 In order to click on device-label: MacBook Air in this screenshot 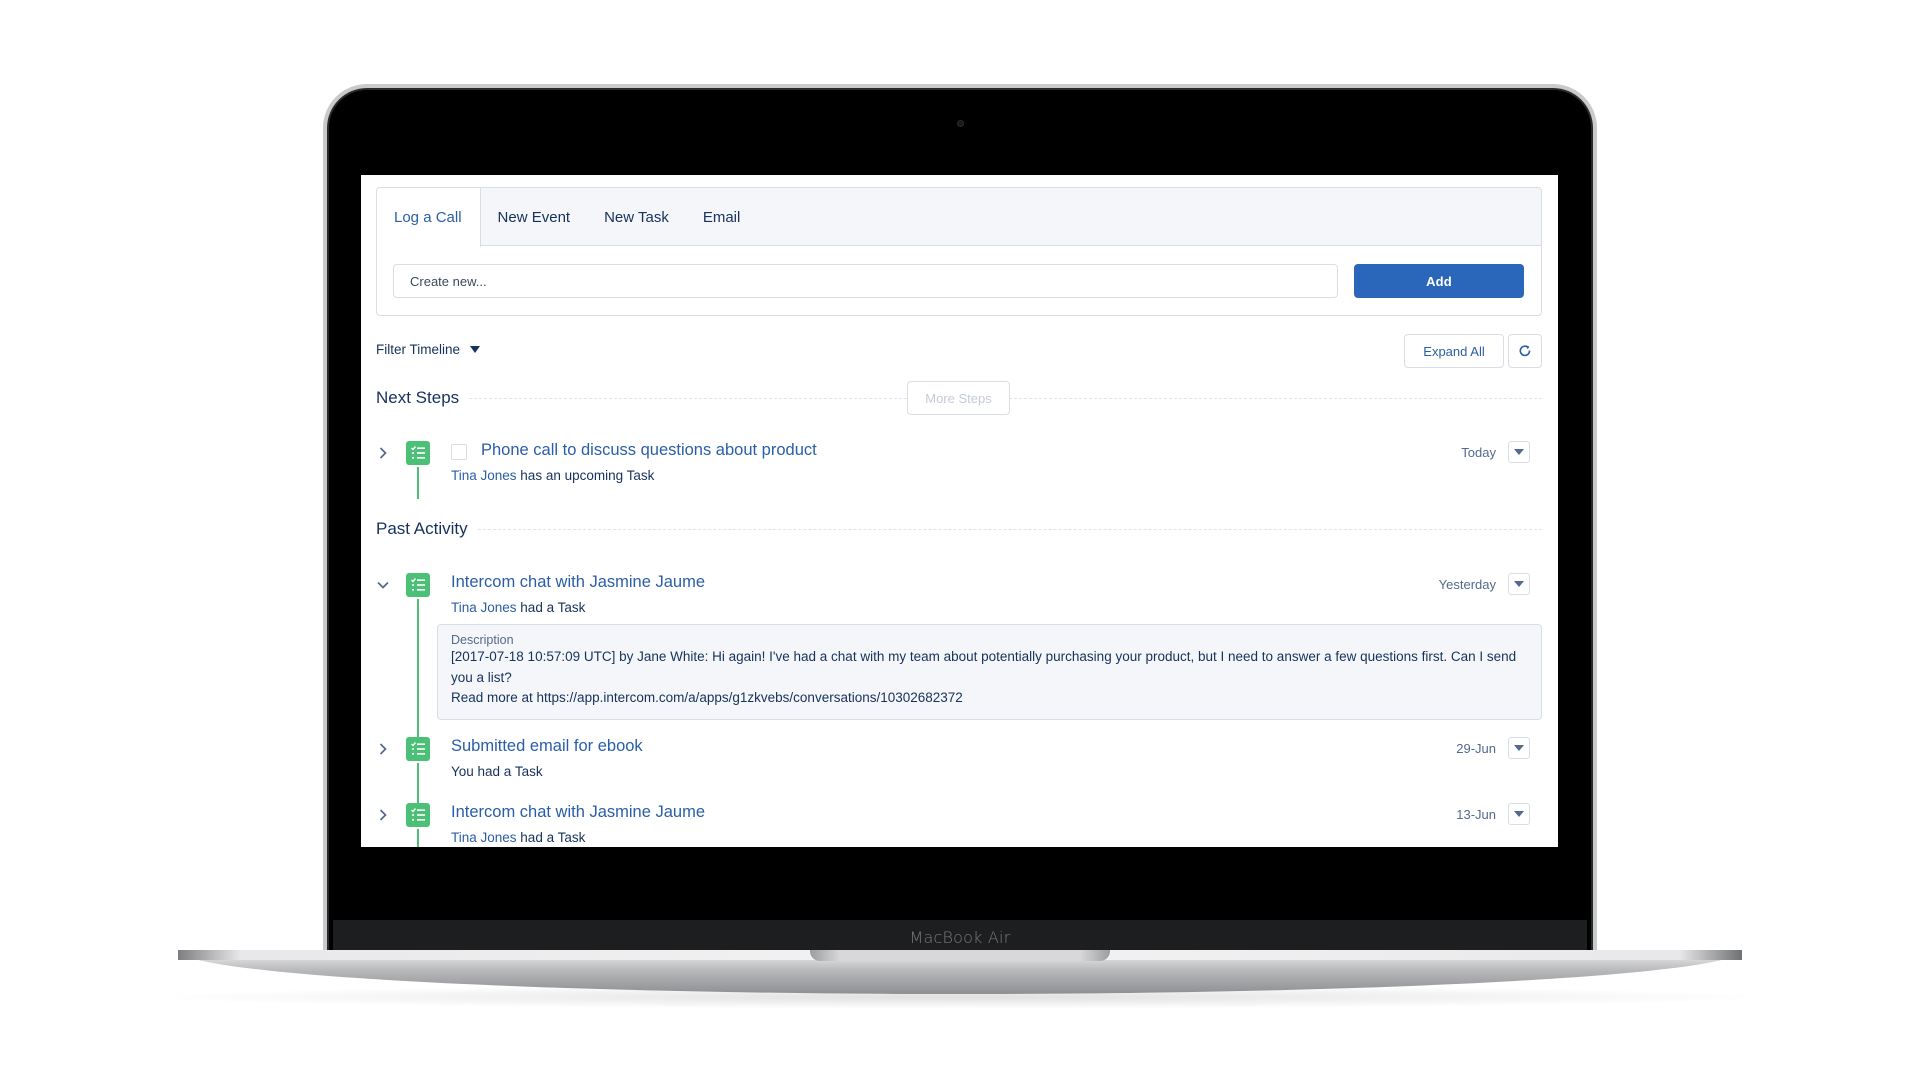, I will do `click(960, 937)`.